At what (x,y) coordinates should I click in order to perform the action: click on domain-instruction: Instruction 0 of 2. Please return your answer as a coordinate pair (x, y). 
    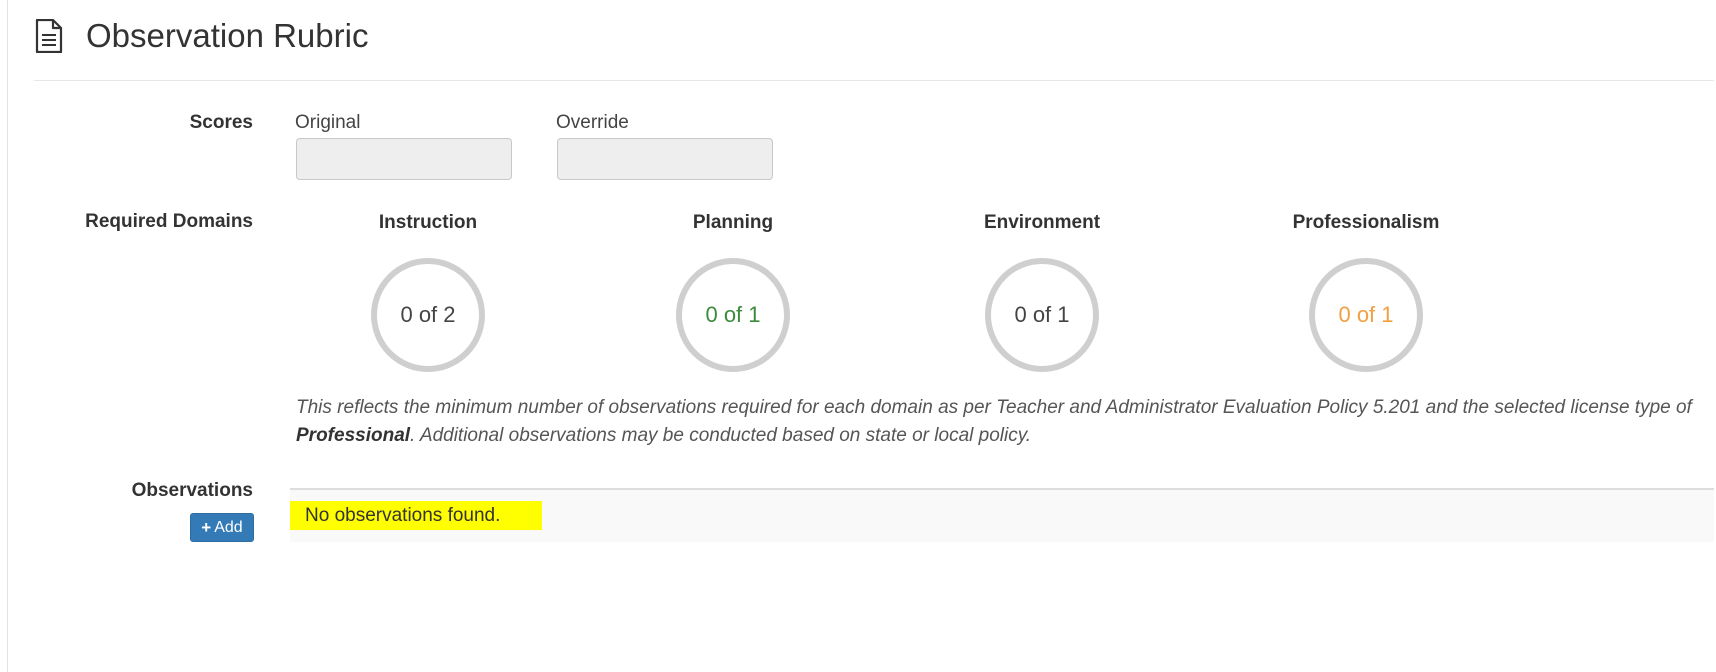
    Looking at the image, I should click on (428, 291).